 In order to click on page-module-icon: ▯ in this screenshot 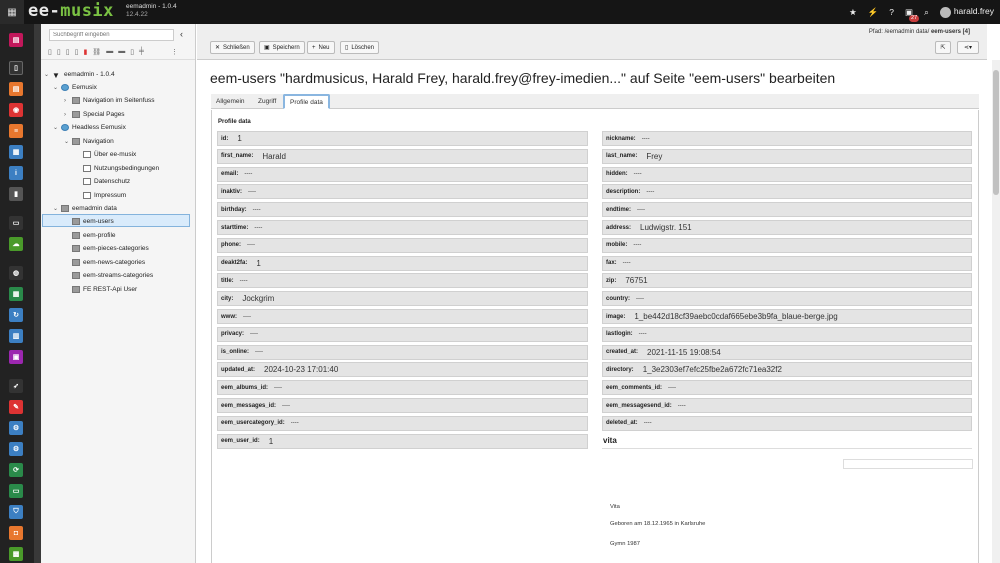, I will do `click(16, 68)`.